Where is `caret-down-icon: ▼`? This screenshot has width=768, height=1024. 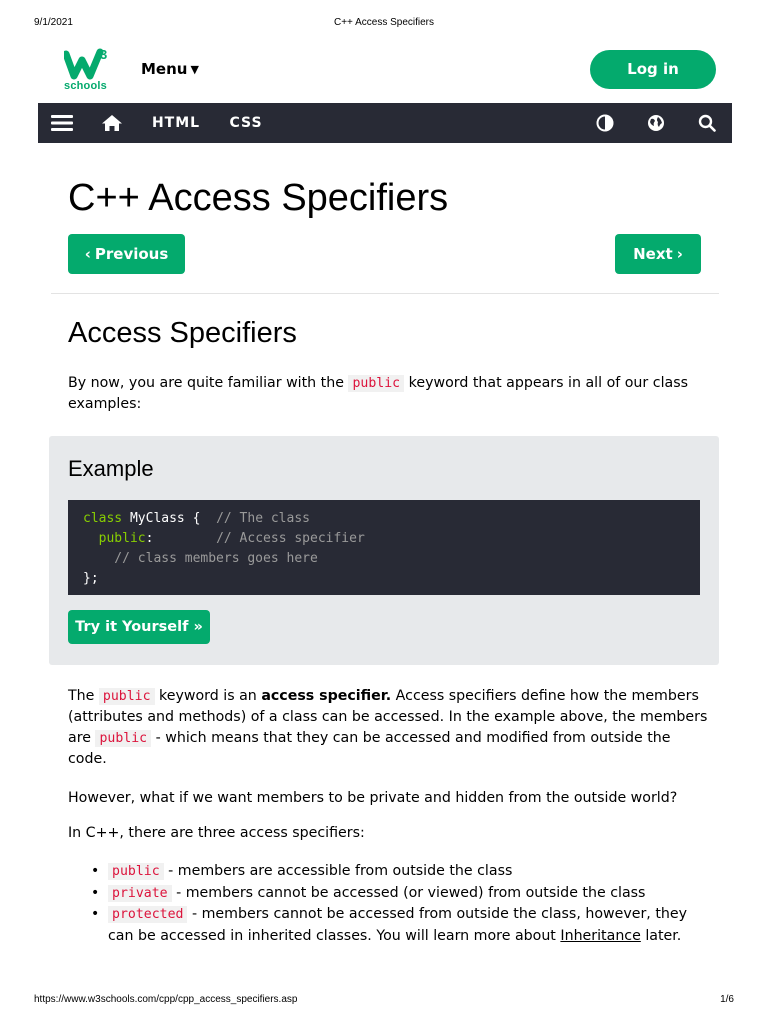 caret-down-icon: ▼ is located at coordinates (194, 69).